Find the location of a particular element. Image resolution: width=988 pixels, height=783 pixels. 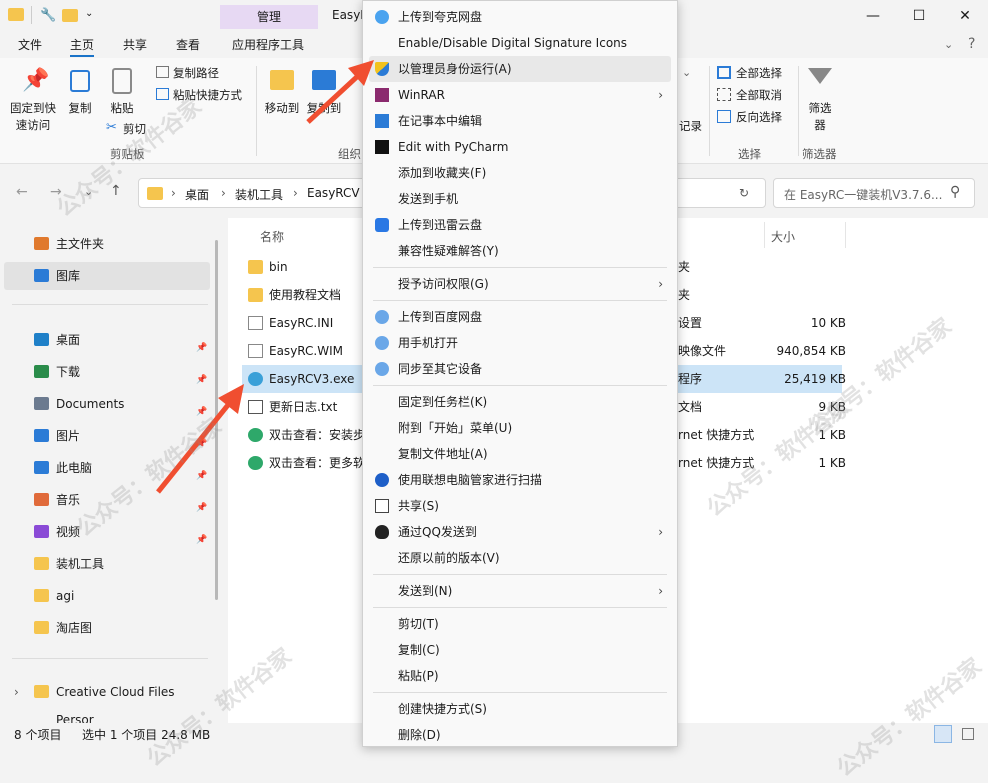

ribbon-divider is located at coordinates (798, 111).